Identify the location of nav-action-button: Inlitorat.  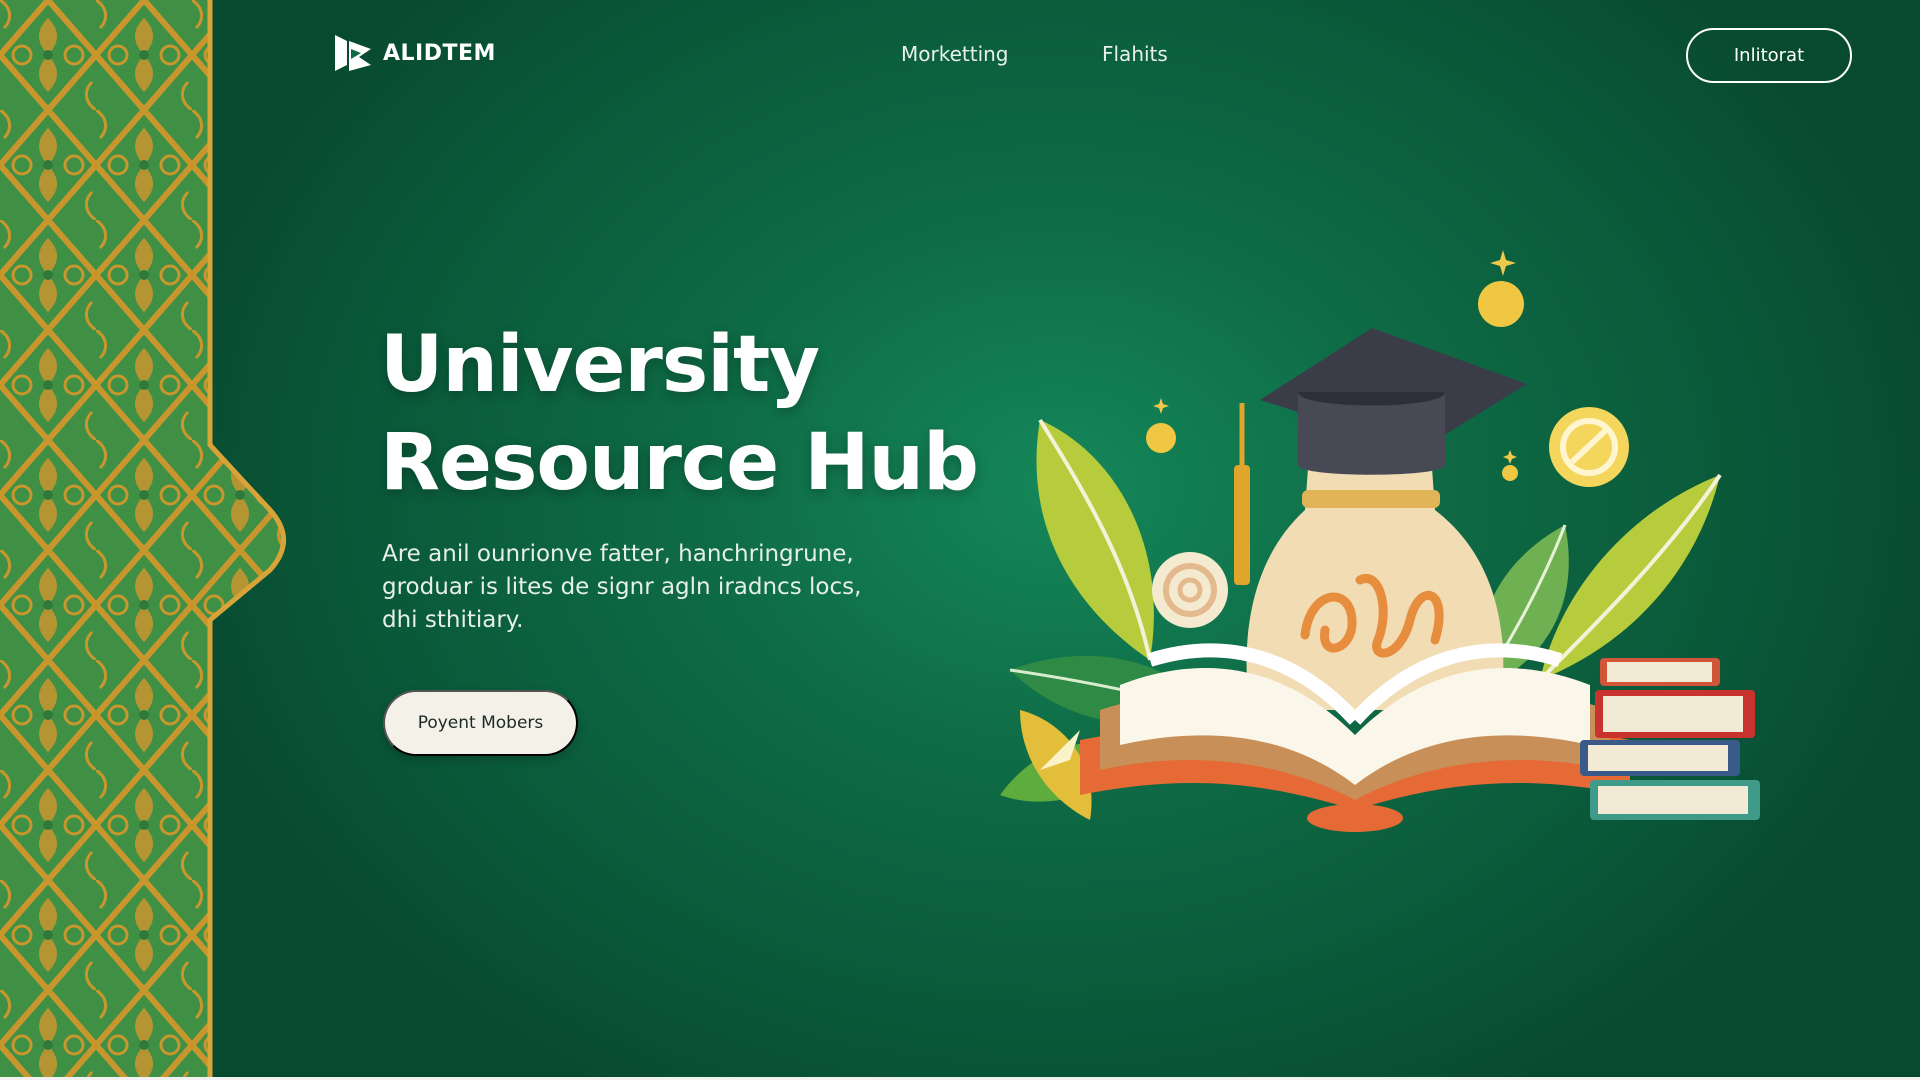
(1769, 55).